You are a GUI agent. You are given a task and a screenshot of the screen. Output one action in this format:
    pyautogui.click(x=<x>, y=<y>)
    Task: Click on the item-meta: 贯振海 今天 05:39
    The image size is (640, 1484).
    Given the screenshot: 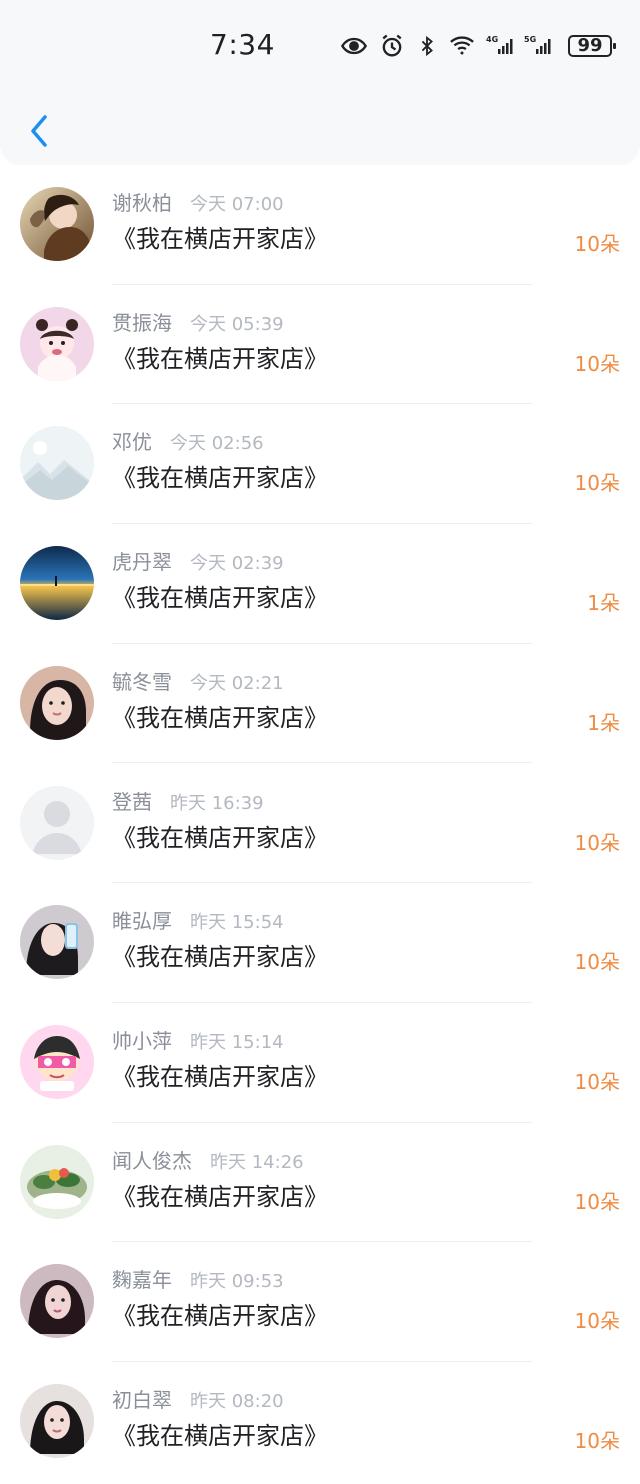 What is the action you would take?
    pyautogui.click(x=198, y=324)
    